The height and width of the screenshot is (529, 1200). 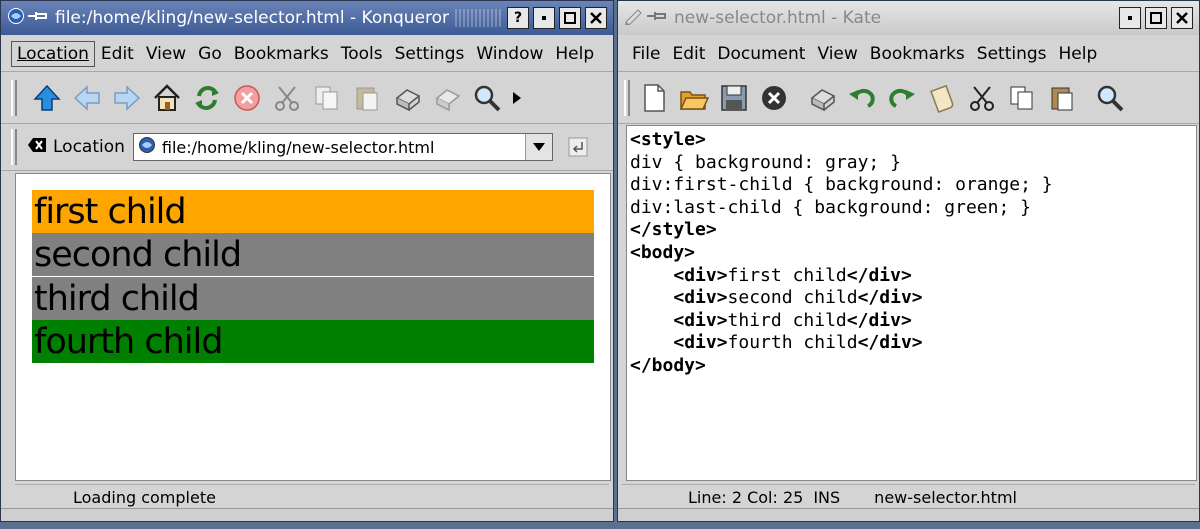 I want to click on close-document-icon, so click(x=774, y=98).